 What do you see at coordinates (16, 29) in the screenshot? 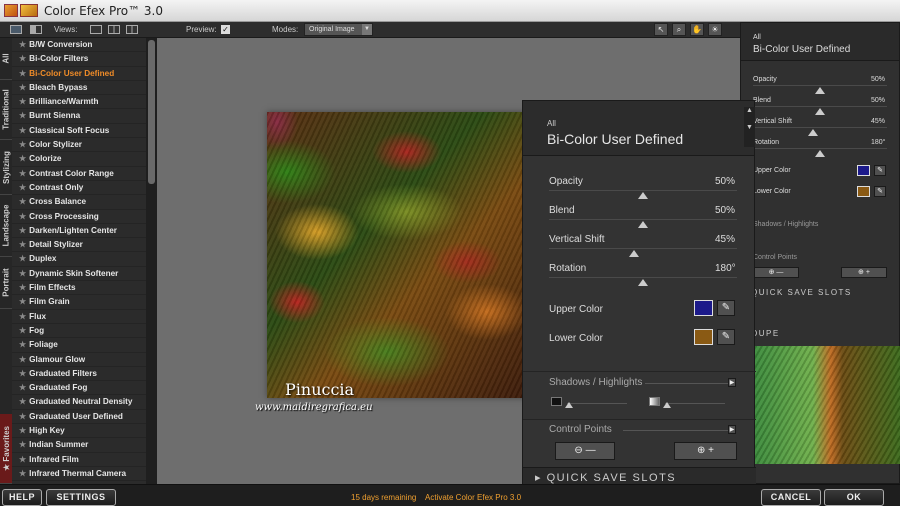
I see `split-view-icon` at bounding box center [16, 29].